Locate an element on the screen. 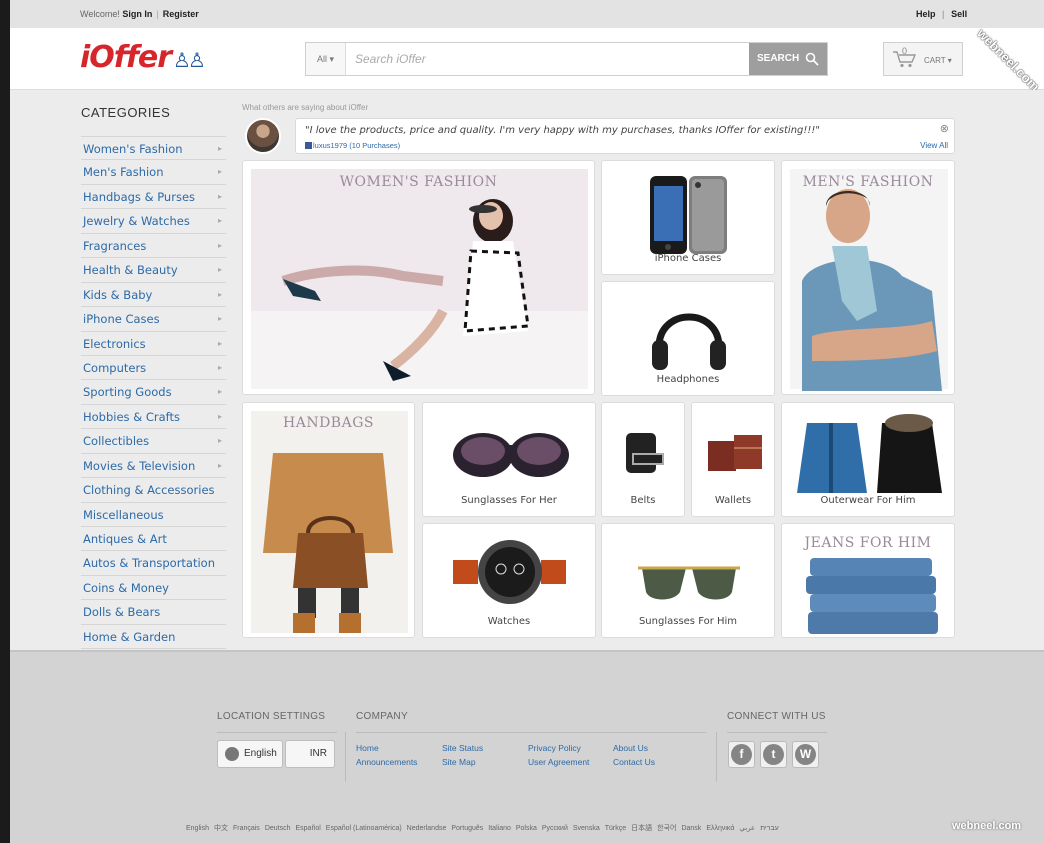  language-link: Русский is located at coordinates (555, 828).